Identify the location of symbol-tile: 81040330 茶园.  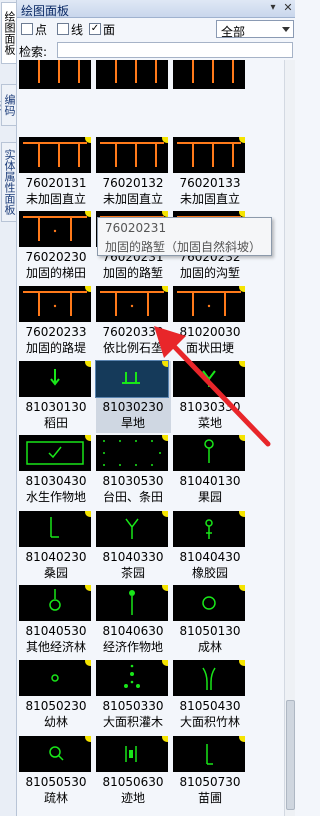
(133, 547).